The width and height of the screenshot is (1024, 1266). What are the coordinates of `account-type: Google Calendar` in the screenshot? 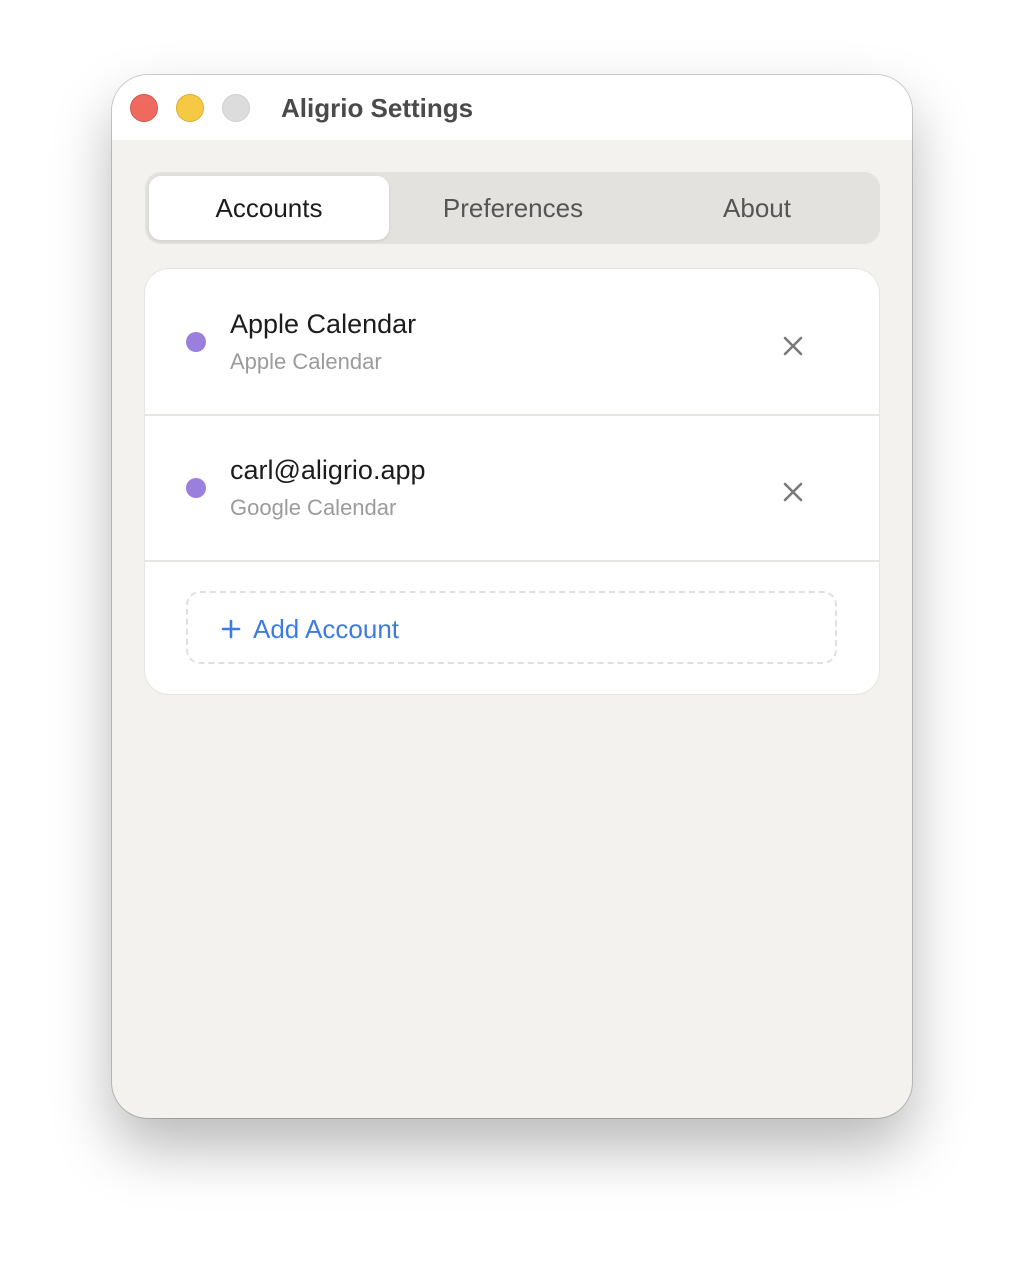 It's located at (313, 507).